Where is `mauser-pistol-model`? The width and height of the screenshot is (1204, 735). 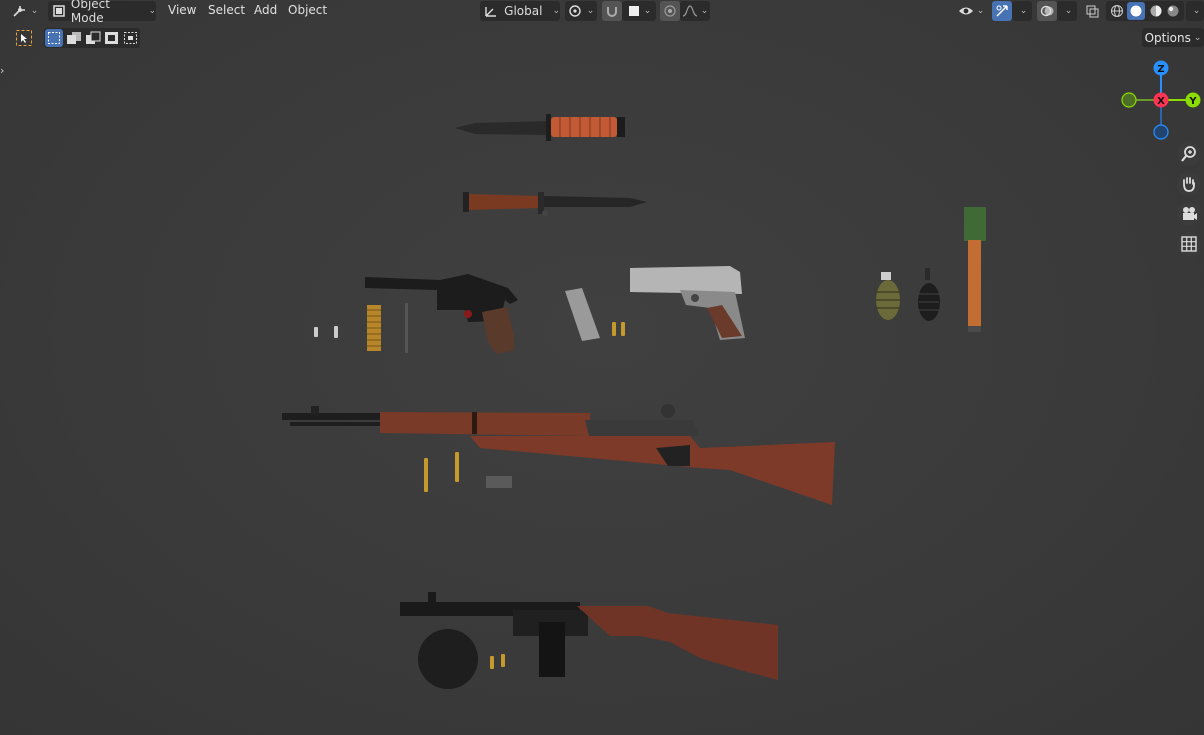 mauser-pistol-model is located at coordinates (441, 314).